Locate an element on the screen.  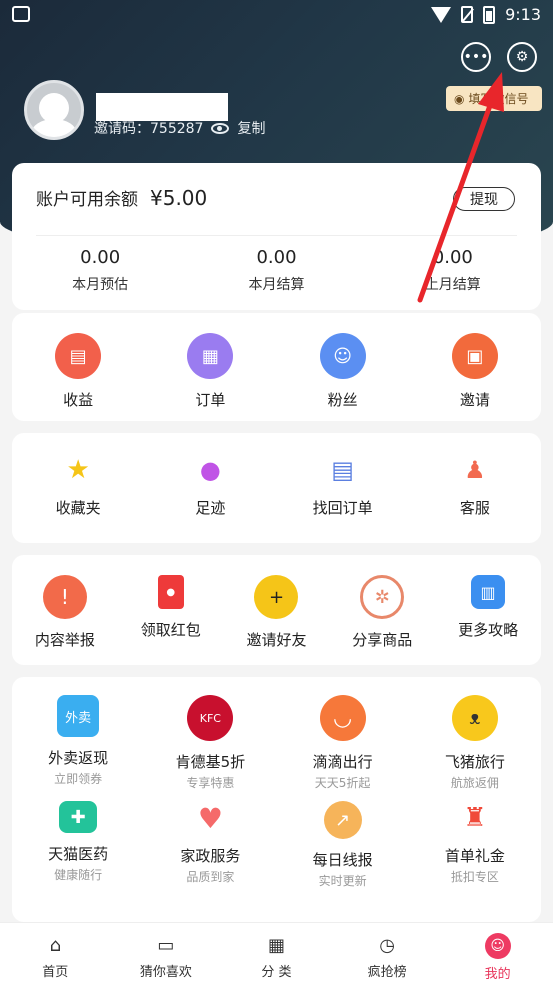
tool-report-content: ! 内容举报 is located at coordinates (65, 612).